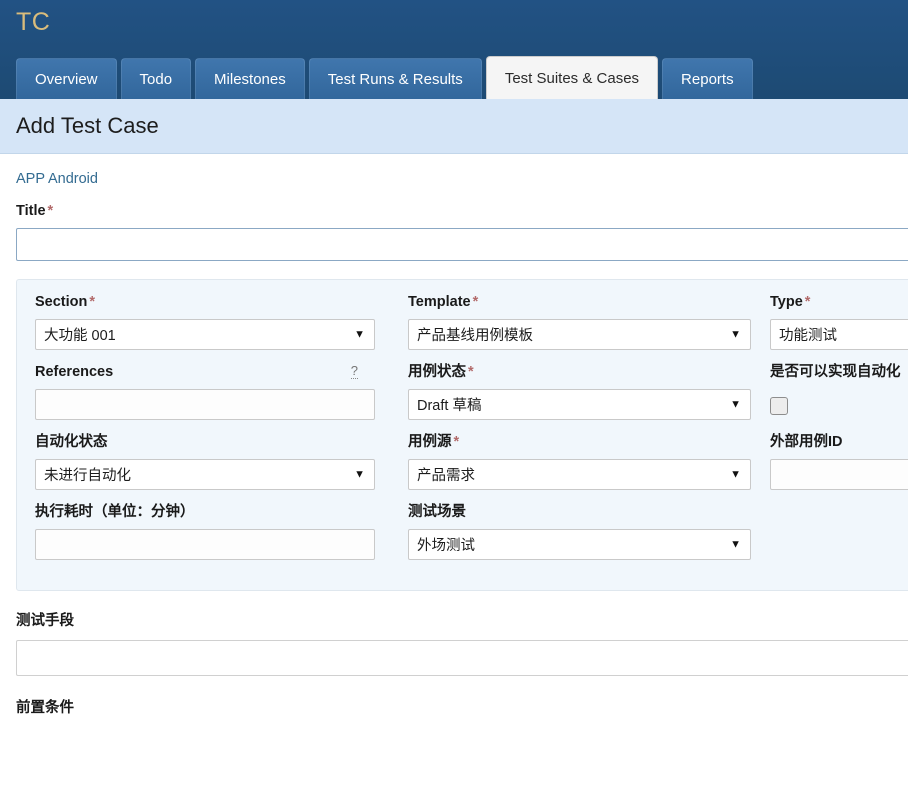 The height and width of the screenshot is (810, 908). I want to click on tab-overview: Overview, so click(66, 78).